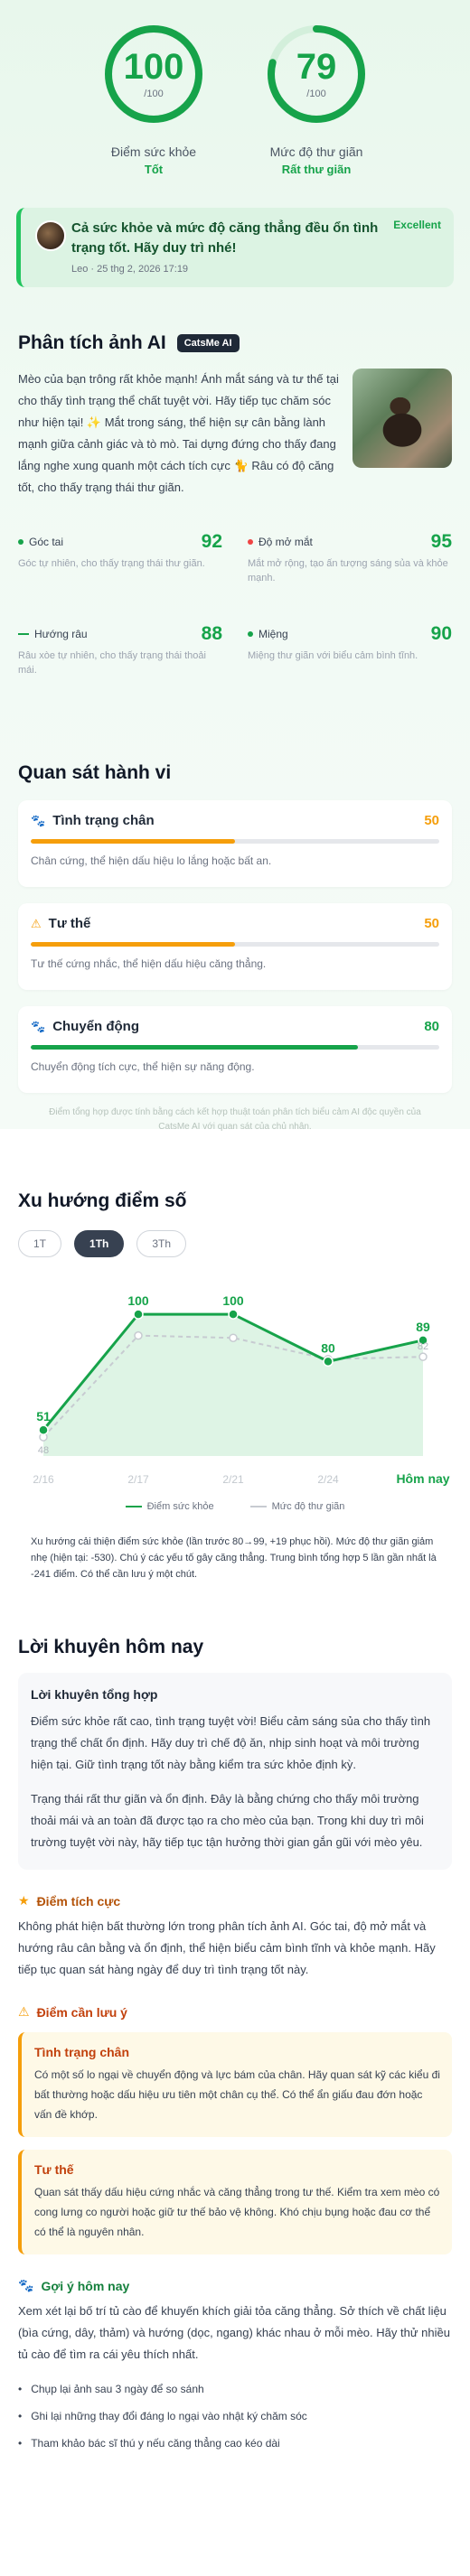 The width and height of the screenshot is (470, 2576). Describe the element at coordinates (153, 67) in the screenshot. I see `health-score-value: 100` at that location.